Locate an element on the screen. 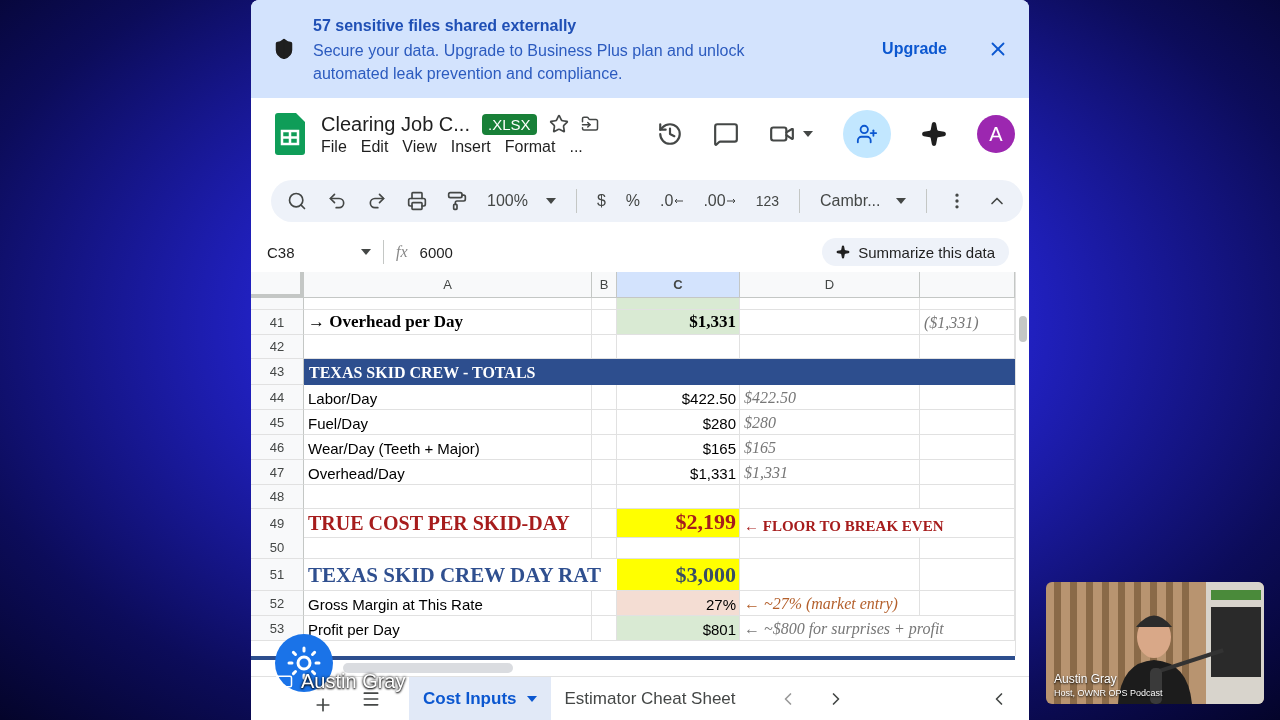 This screenshot has width=1280, height=720. row-number: 49 is located at coordinates (277, 523).